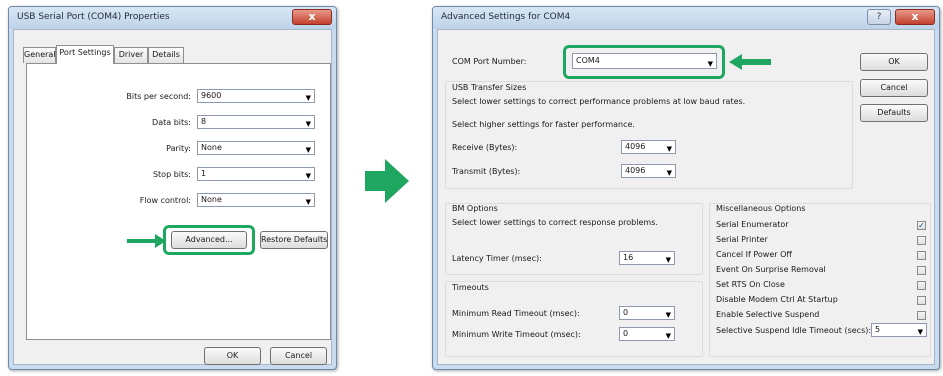  Describe the element at coordinates (635, 170) in the screenshot. I see `transmit-value: 4096` at that location.